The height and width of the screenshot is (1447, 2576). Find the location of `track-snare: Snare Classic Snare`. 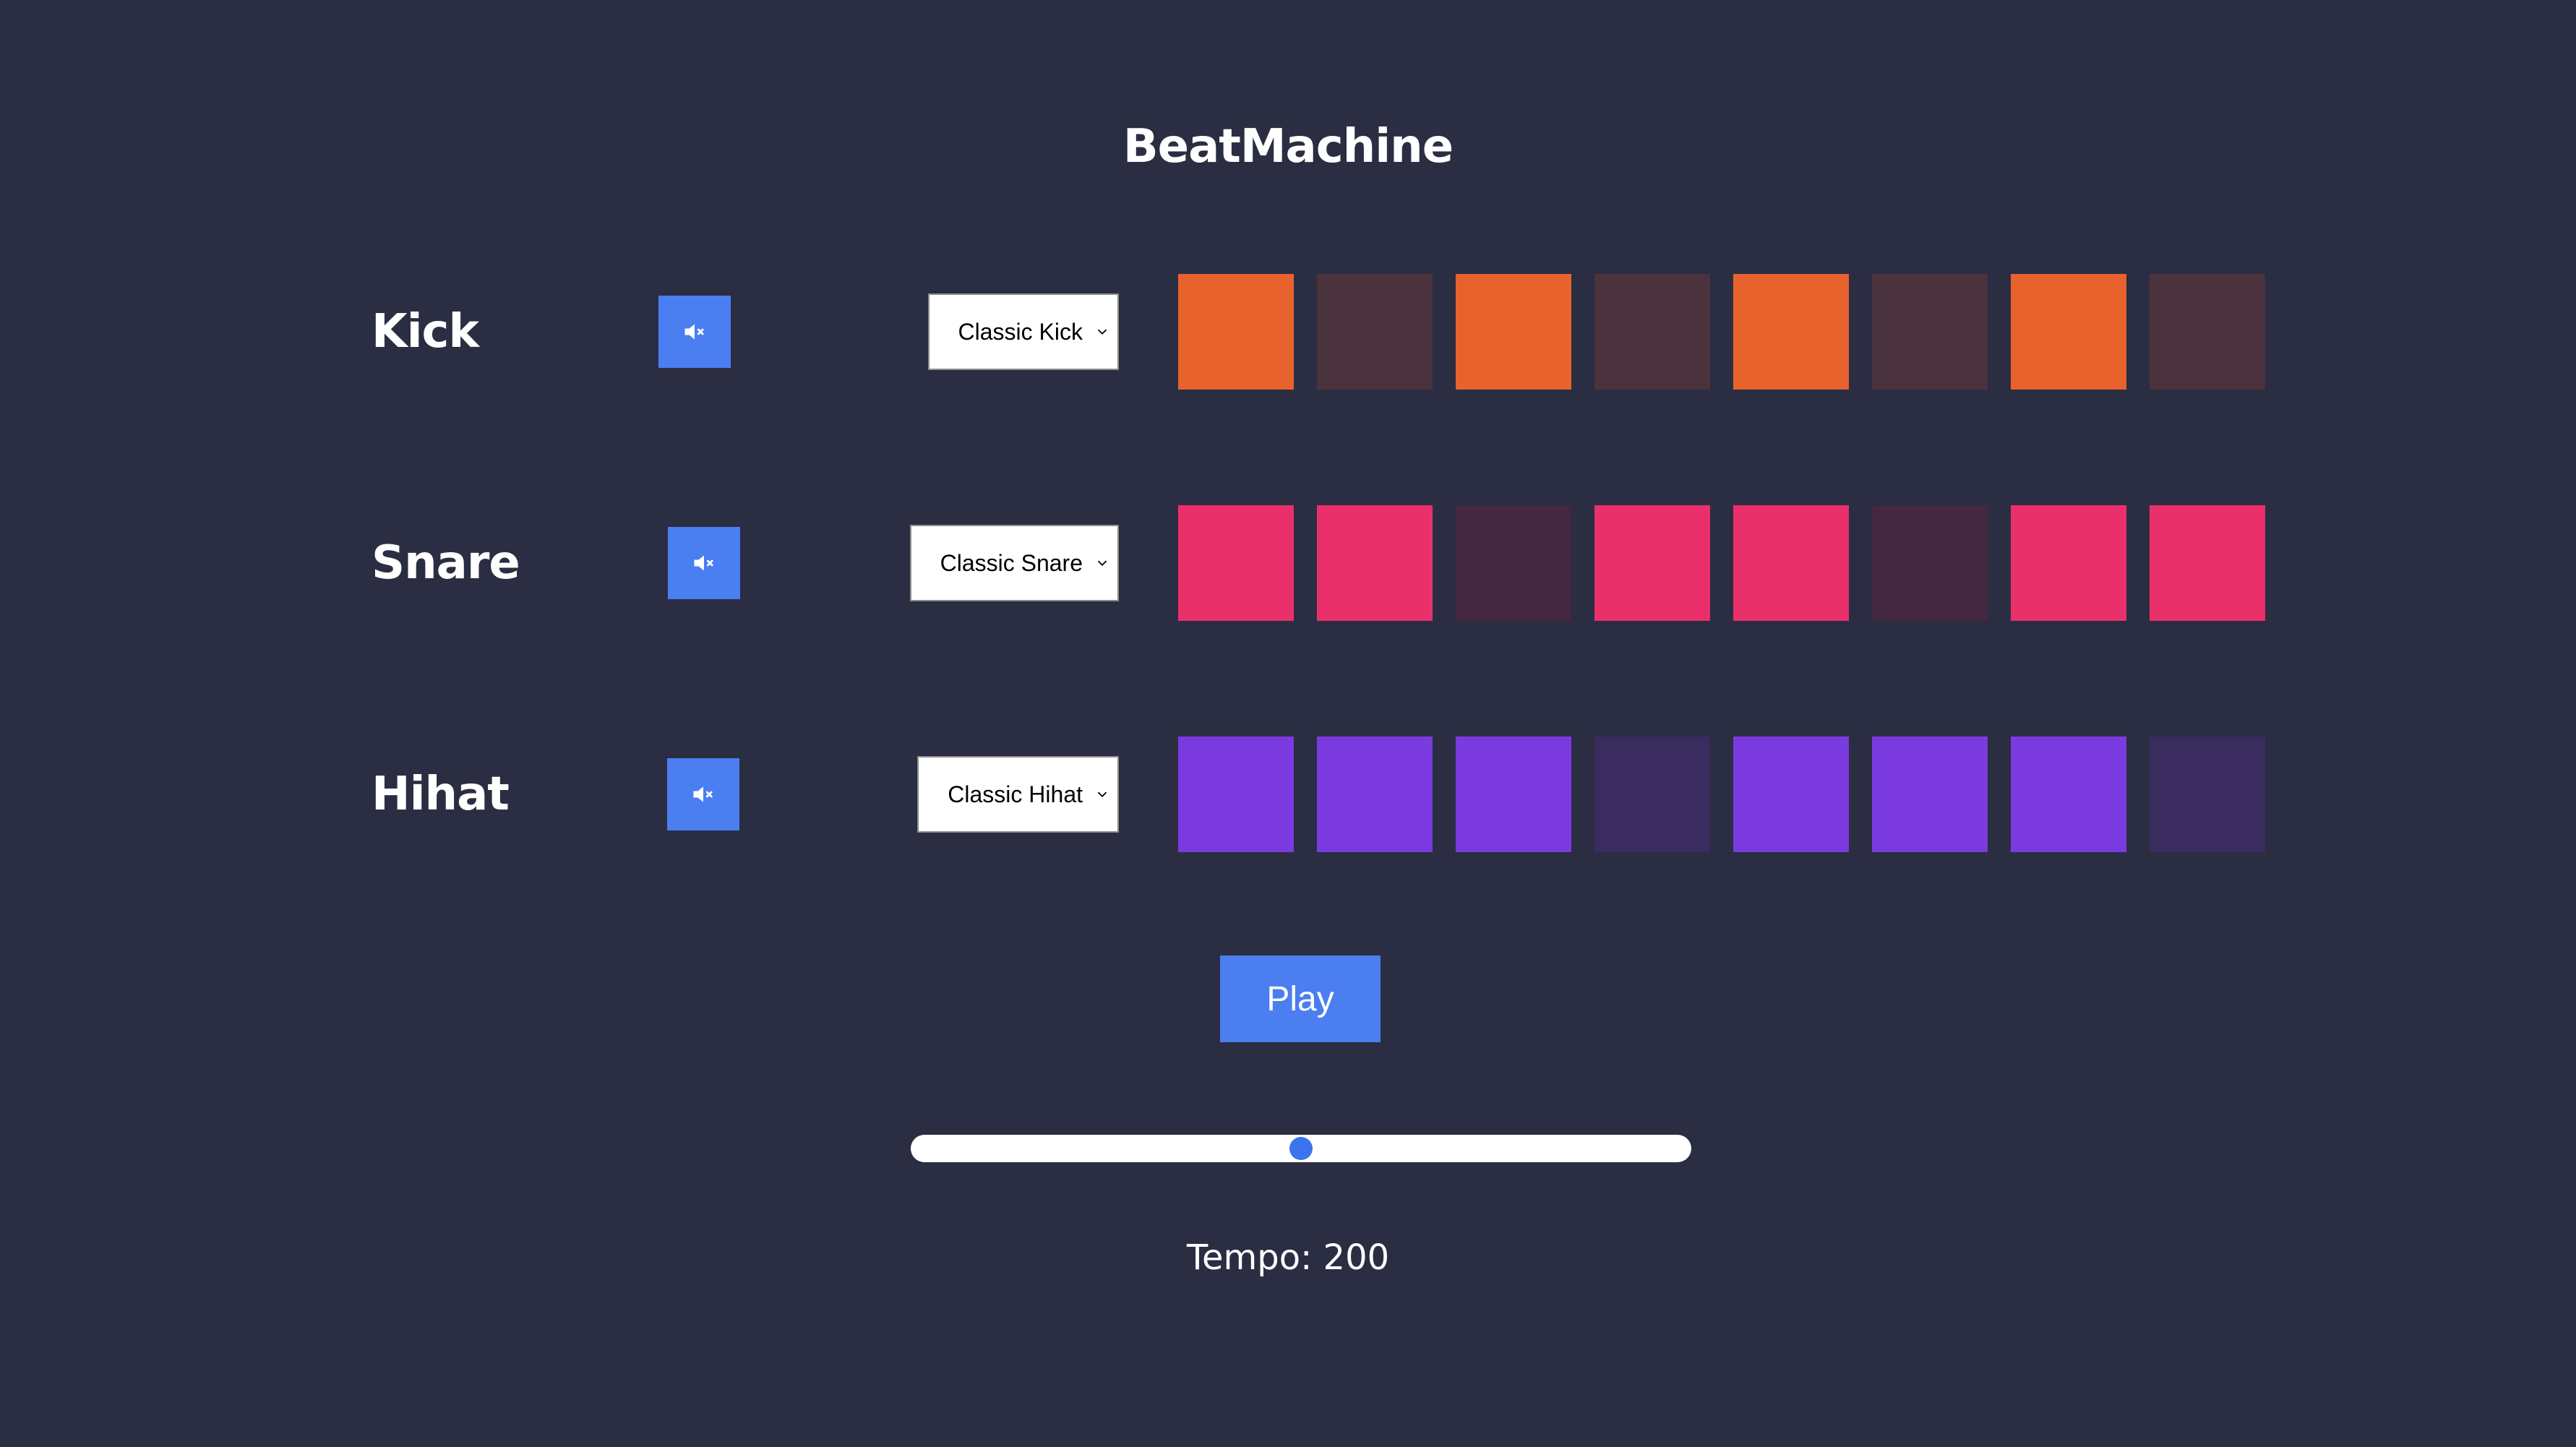

track-snare: Snare Classic Snare is located at coordinates (1288, 563).